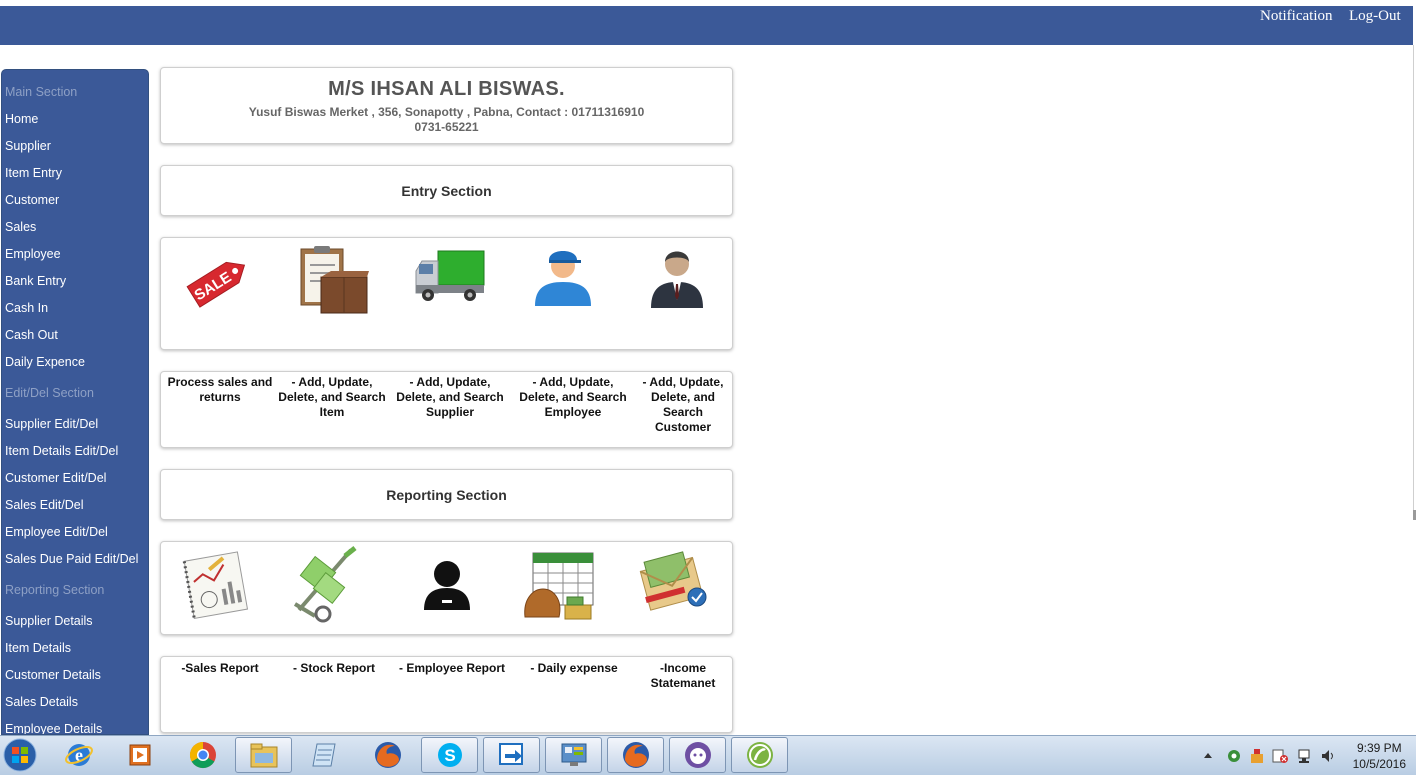  I want to click on taskbar-teamviewer, so click(511, 755).